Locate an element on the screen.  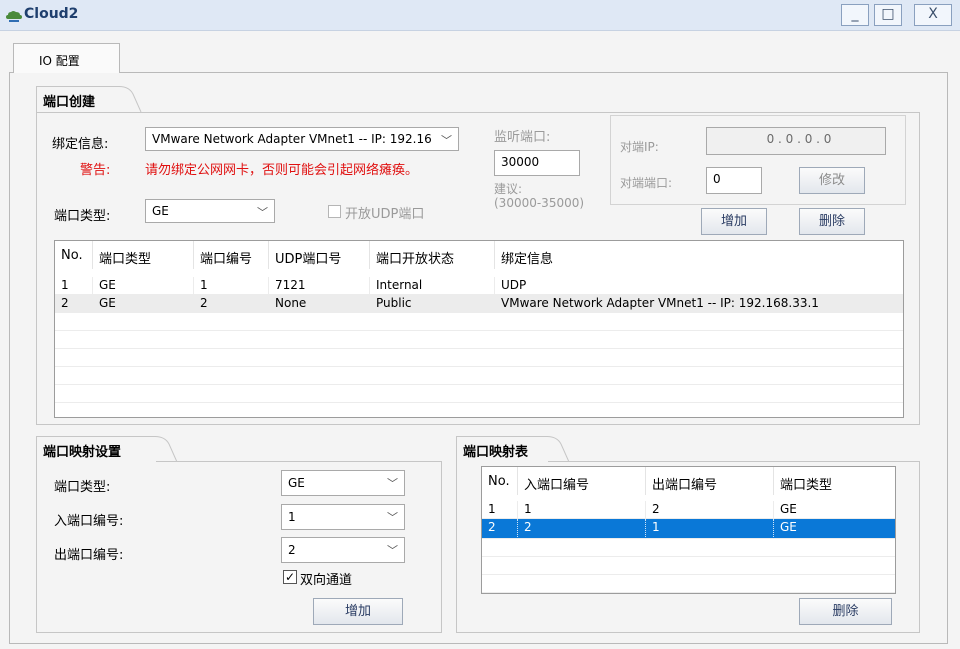
cell: Public is located at coordinates (432, 304).